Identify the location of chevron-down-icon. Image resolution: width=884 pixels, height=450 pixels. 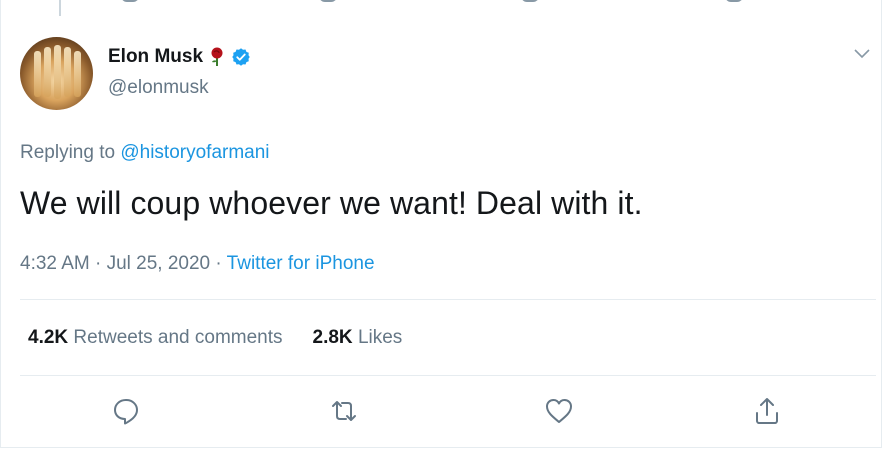
(862, 54).